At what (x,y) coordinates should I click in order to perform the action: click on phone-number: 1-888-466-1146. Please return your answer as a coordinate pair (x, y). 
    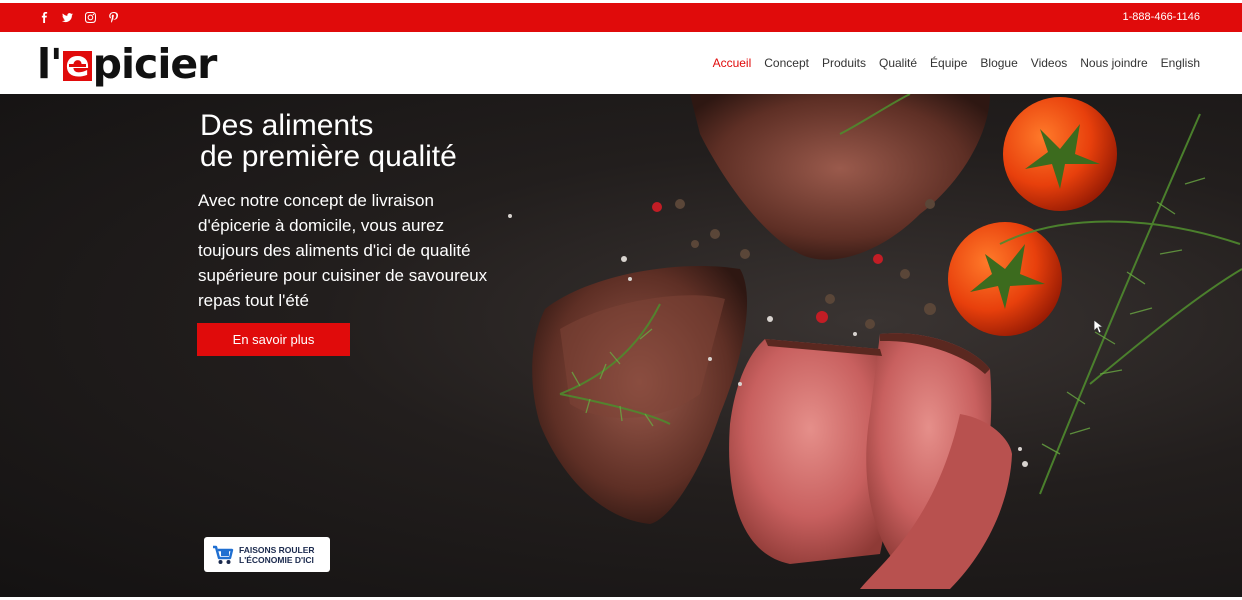
    Looking at the image, I should click on (1161, 17).